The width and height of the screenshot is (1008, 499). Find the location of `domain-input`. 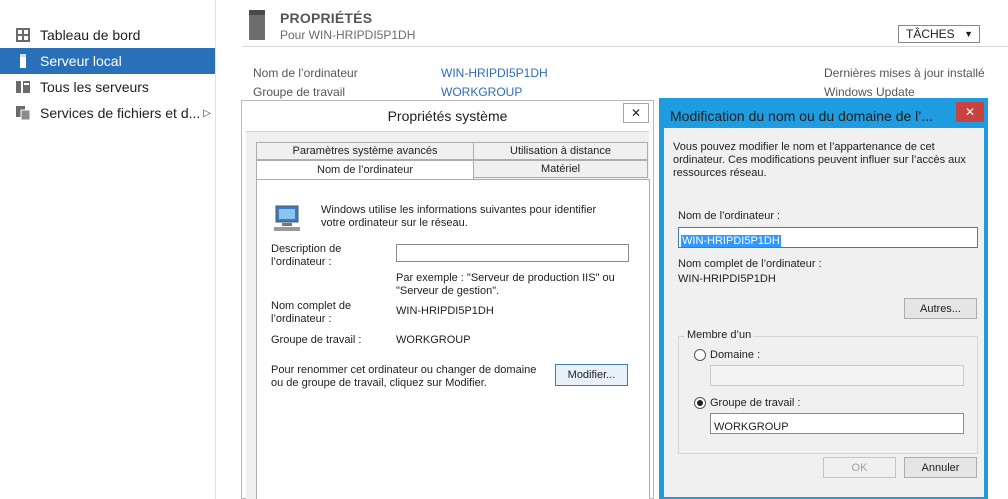

domain-input is located at coordinates (837, 375).